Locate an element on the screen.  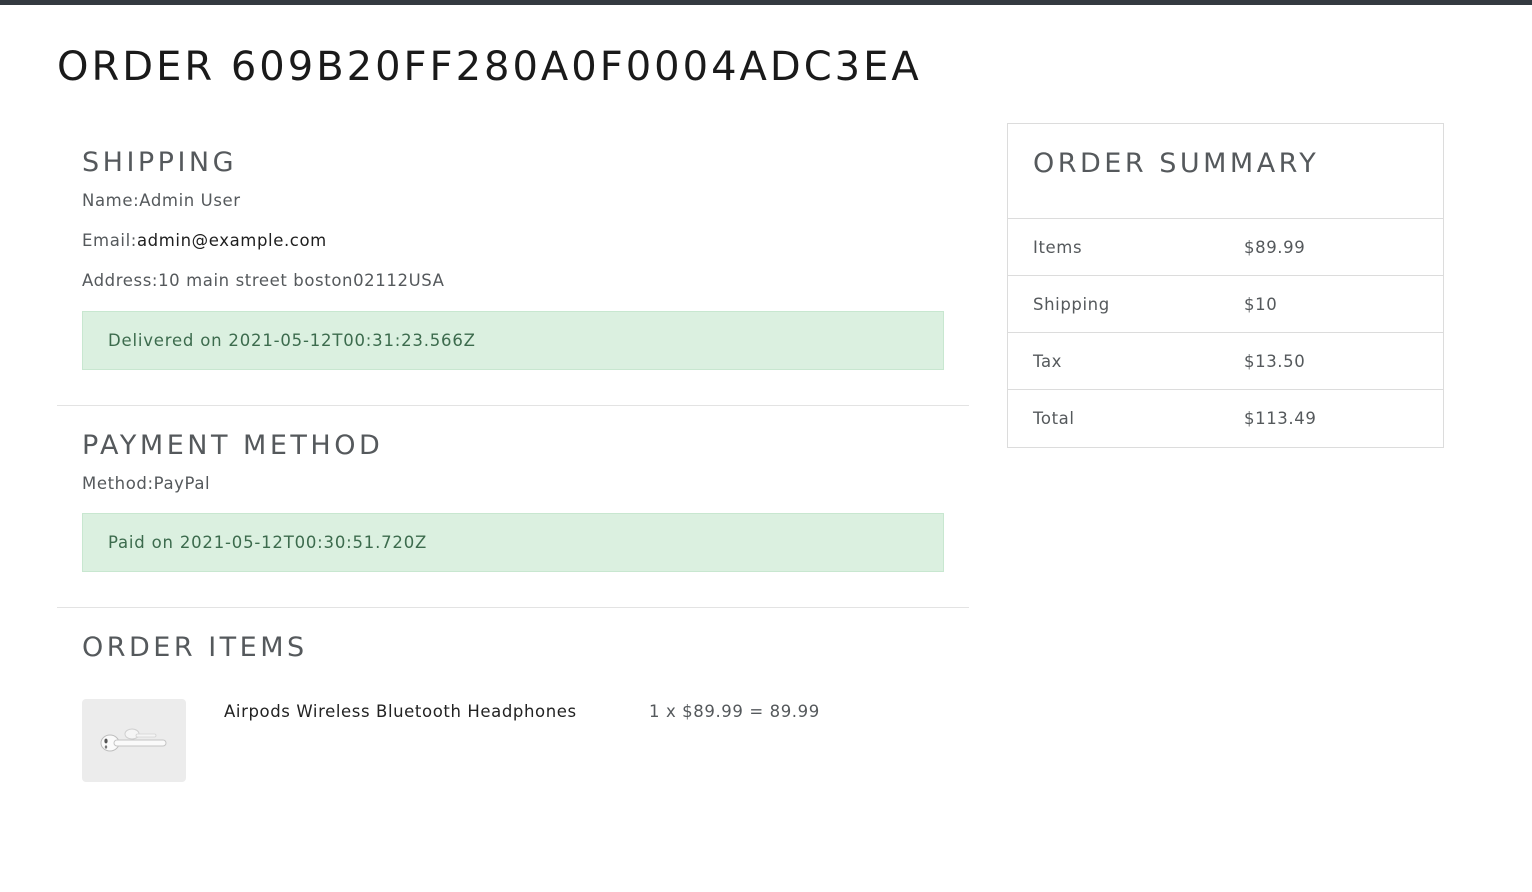
order-items-section: ORDER ITEMS is located at coordinates (513, 635).